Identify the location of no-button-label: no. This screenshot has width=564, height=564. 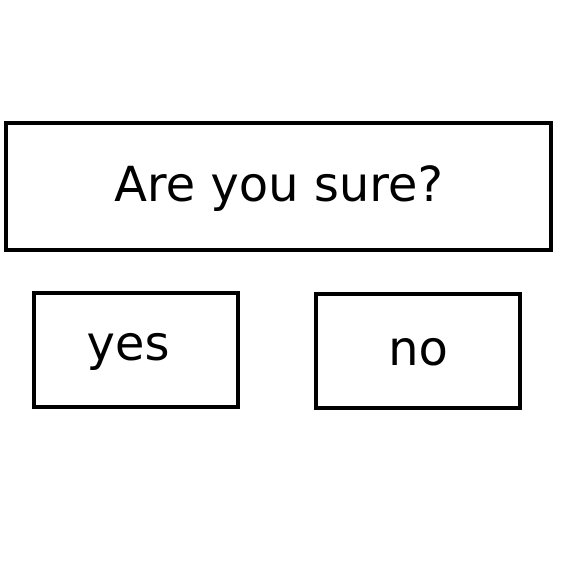
(418, 349).